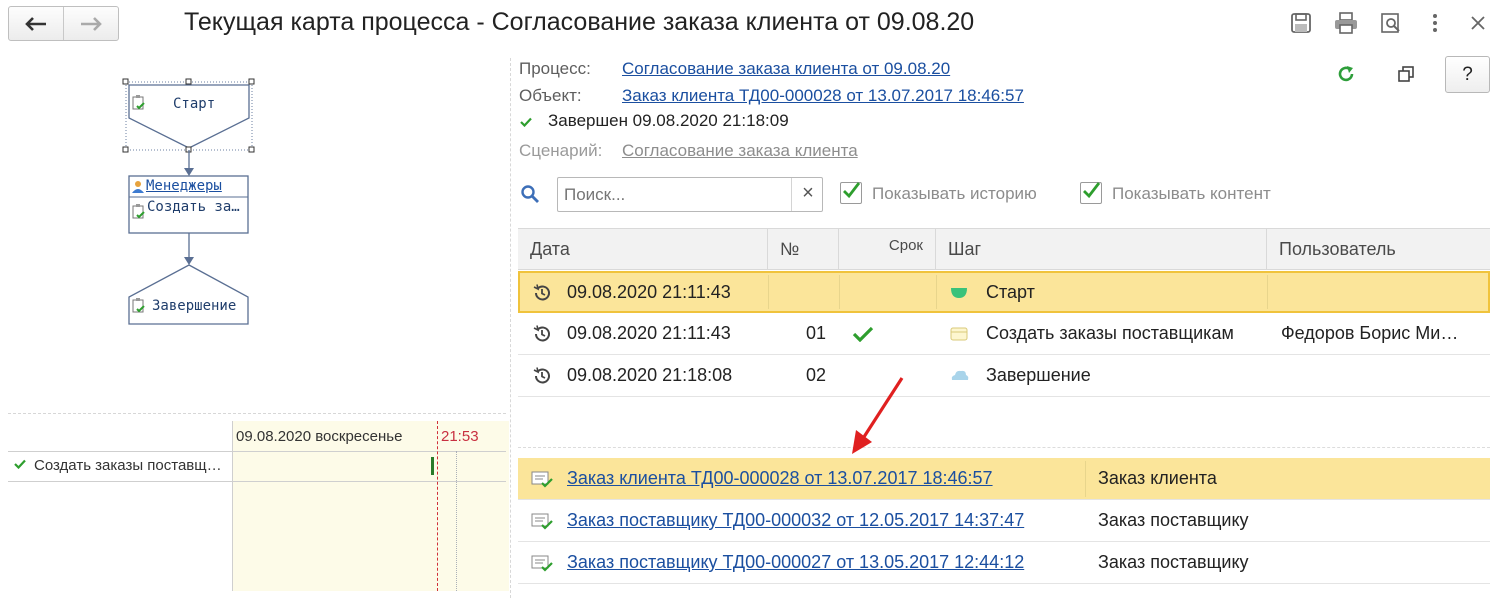 Image resolution: width=1502 pixels, height=605 pixels. Describe the element at coordinates (959, 293) in the screenshot. I see `start-step-icon` at that location.